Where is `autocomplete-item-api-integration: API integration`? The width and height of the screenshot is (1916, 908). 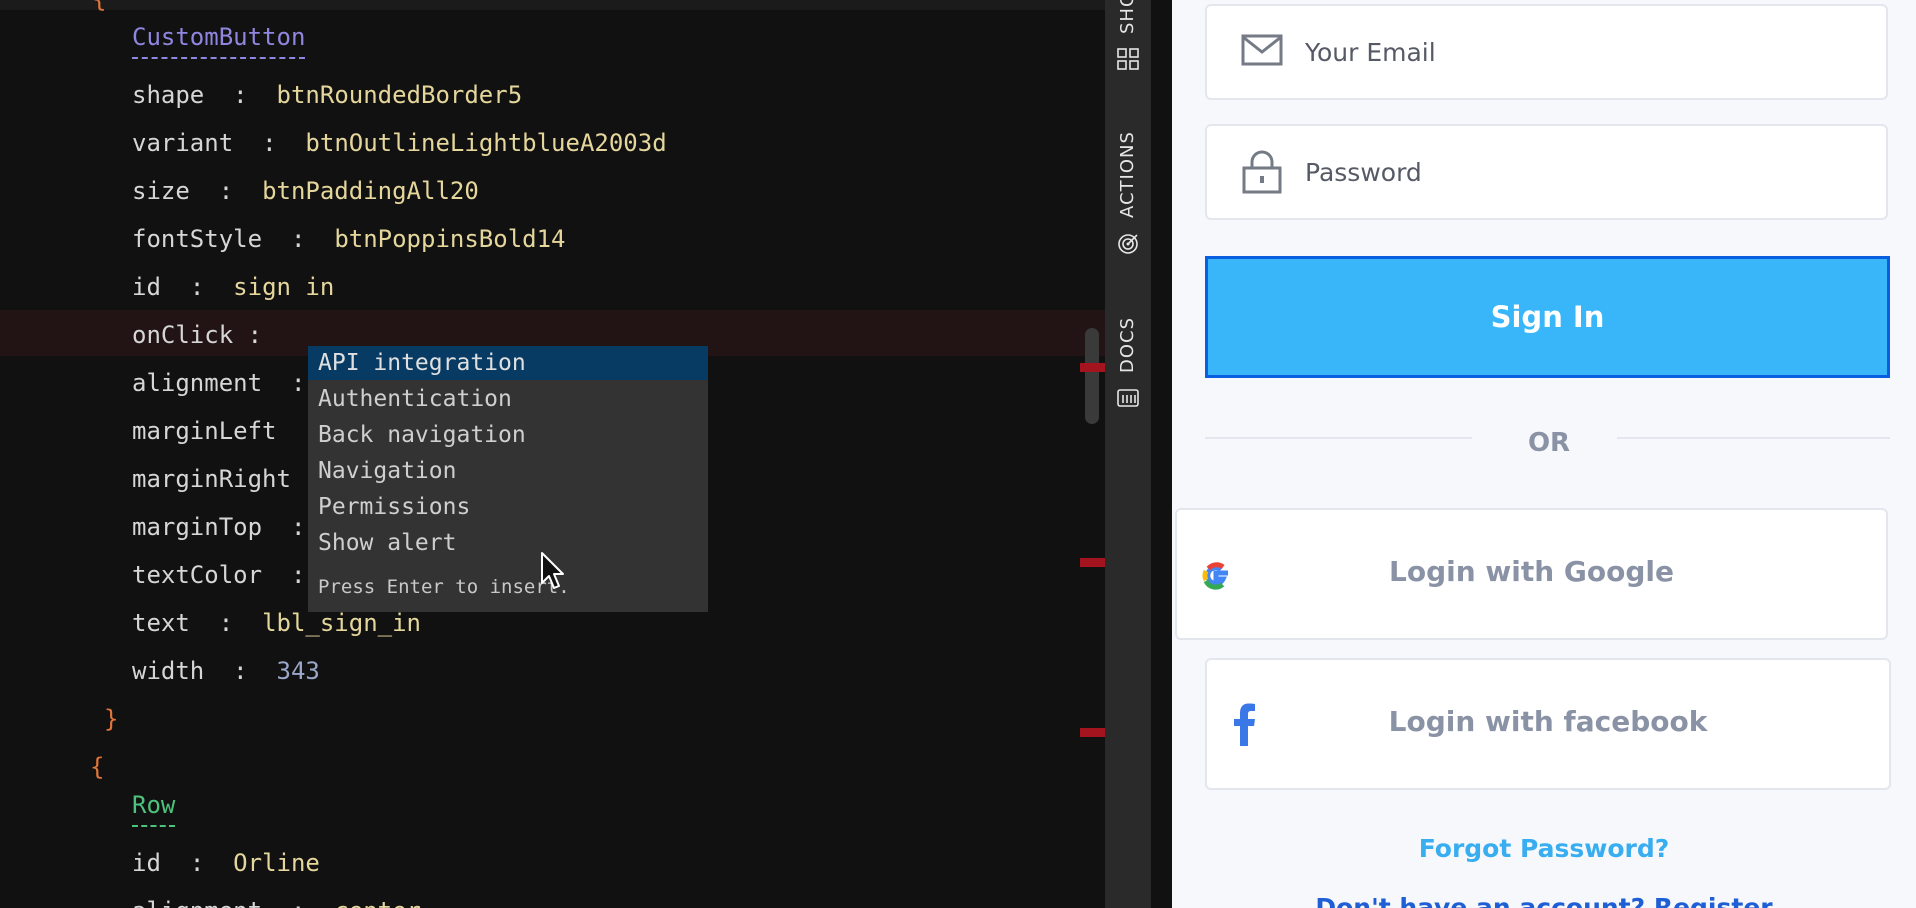 autocomplete-item-api-integration: API integration is located at coordinates (508, 363).